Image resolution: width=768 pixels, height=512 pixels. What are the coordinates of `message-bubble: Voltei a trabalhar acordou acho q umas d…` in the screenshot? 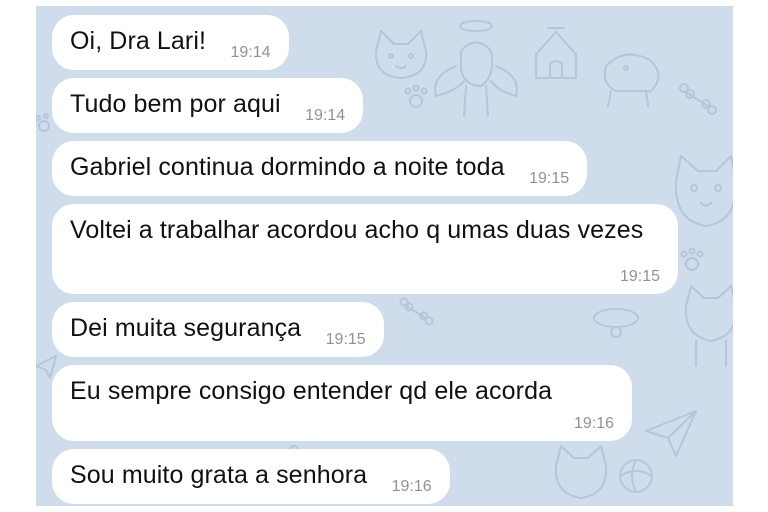 It's located at (365, 249).